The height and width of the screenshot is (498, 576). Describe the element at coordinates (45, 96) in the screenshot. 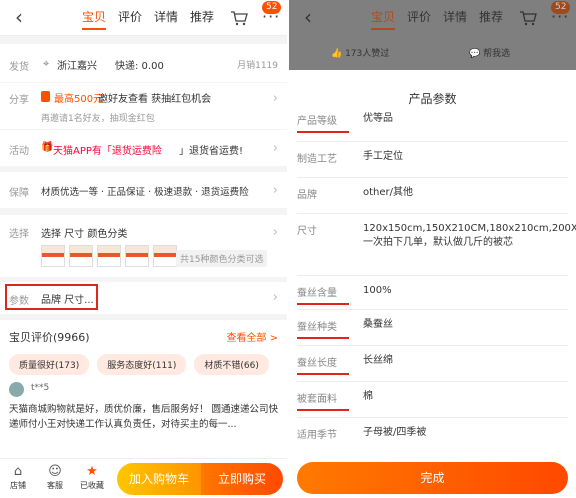

I see `red-packet-icon` at that location.